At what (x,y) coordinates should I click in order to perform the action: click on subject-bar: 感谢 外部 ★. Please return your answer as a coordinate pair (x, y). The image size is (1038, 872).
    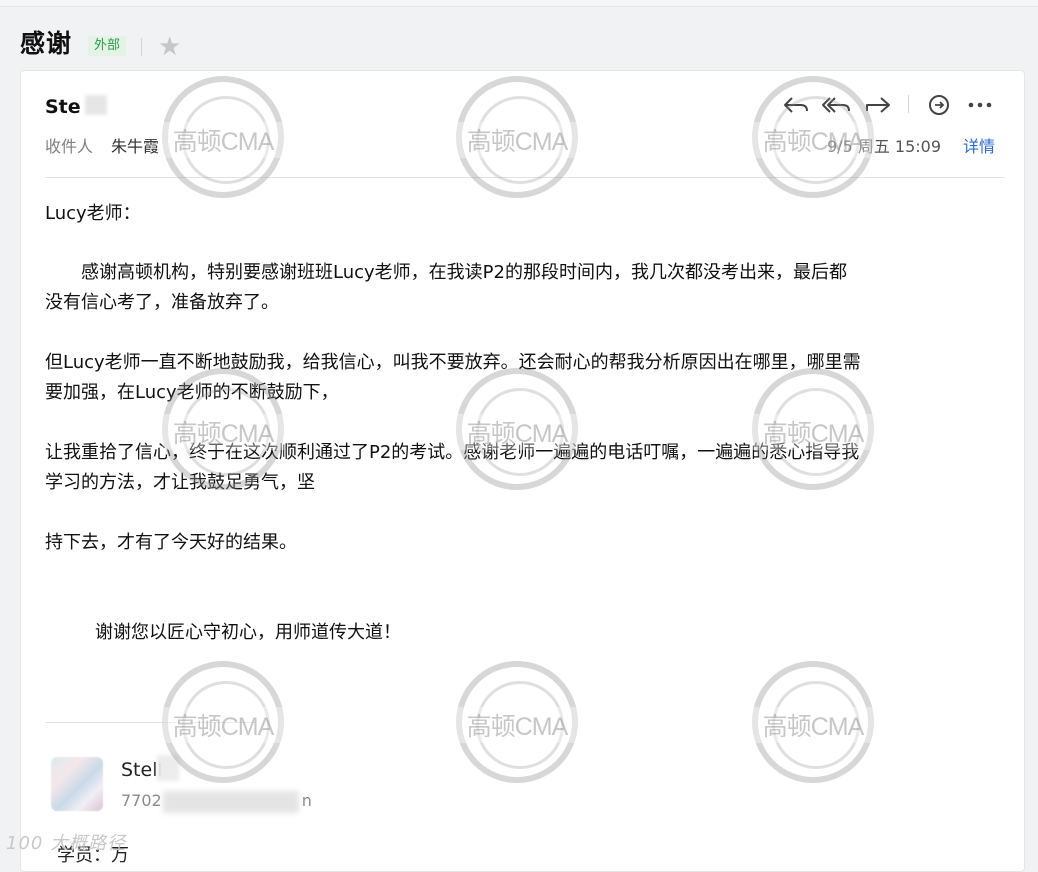
    Looking at the image, I should click on (519, 39).